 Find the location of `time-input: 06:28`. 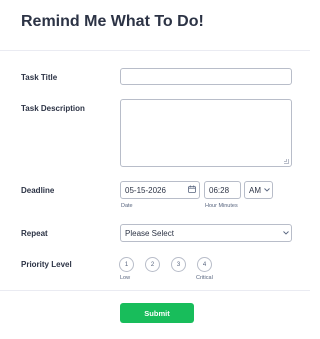

time-input: 06:28 is located at coordinates (222, 190).